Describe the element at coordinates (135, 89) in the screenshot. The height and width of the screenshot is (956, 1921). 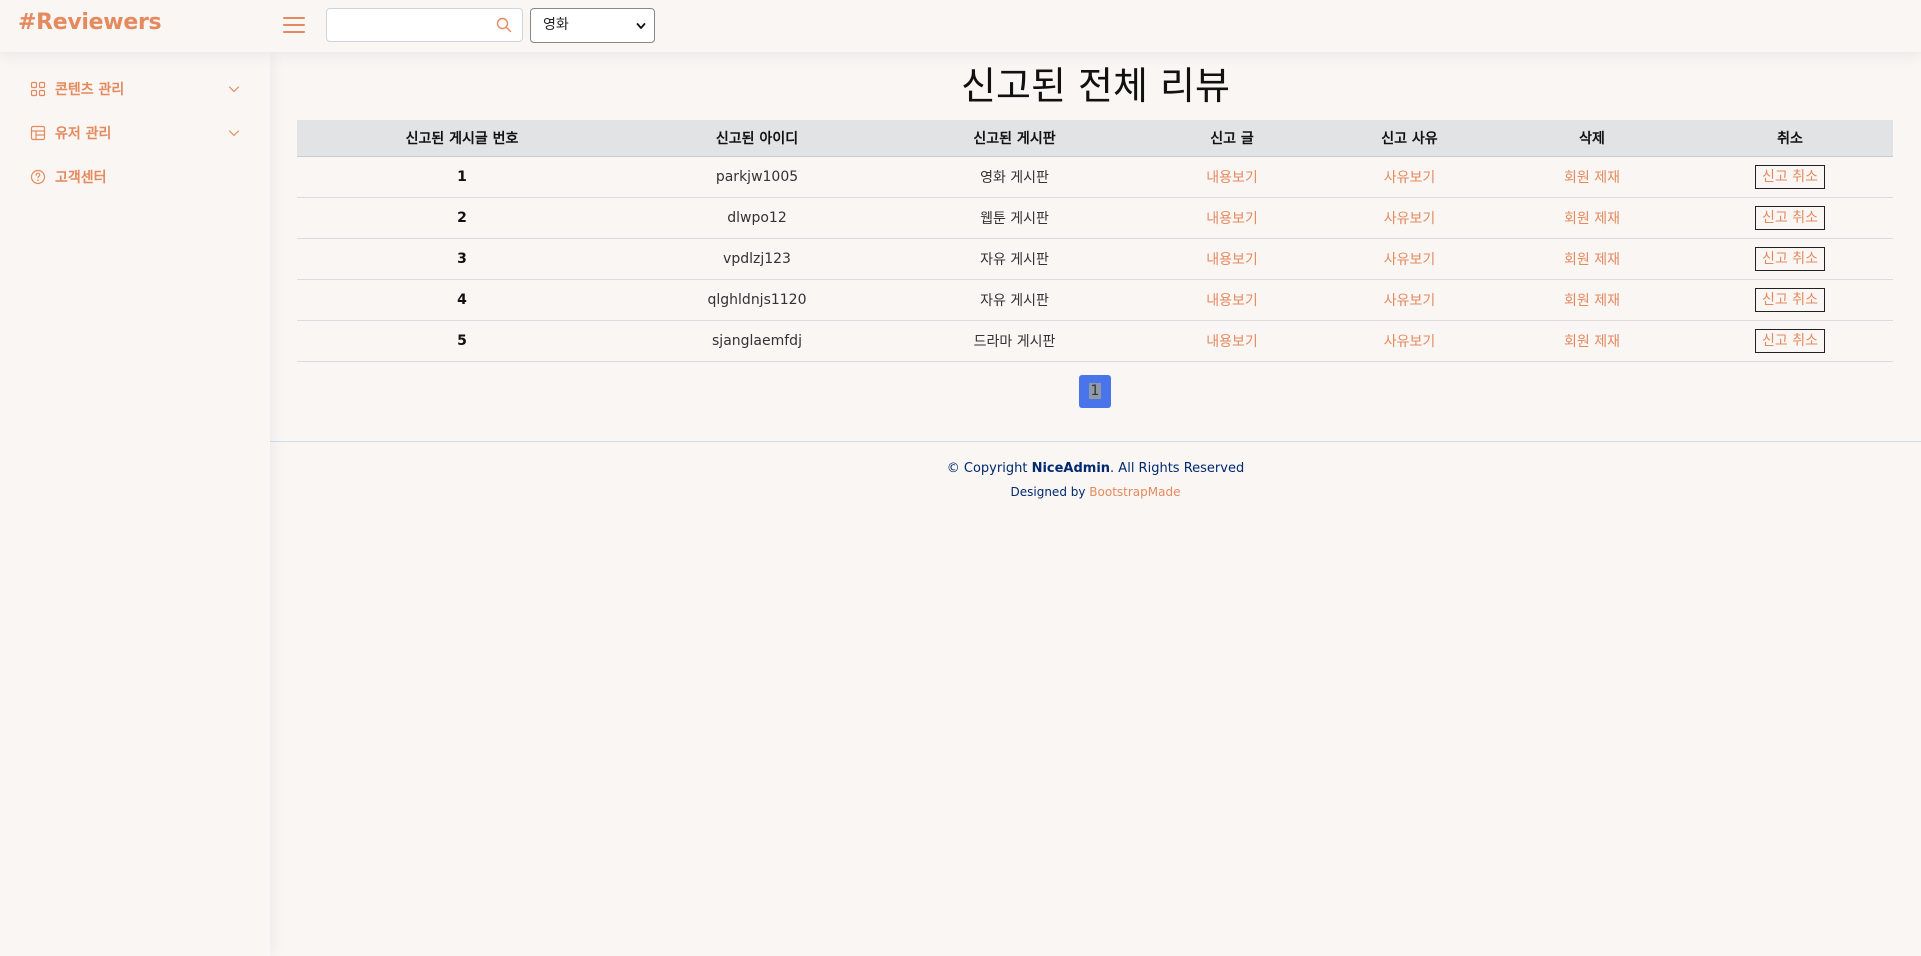
I see `sidebar-item-content-management: 콘텐츠 관리` at that location.